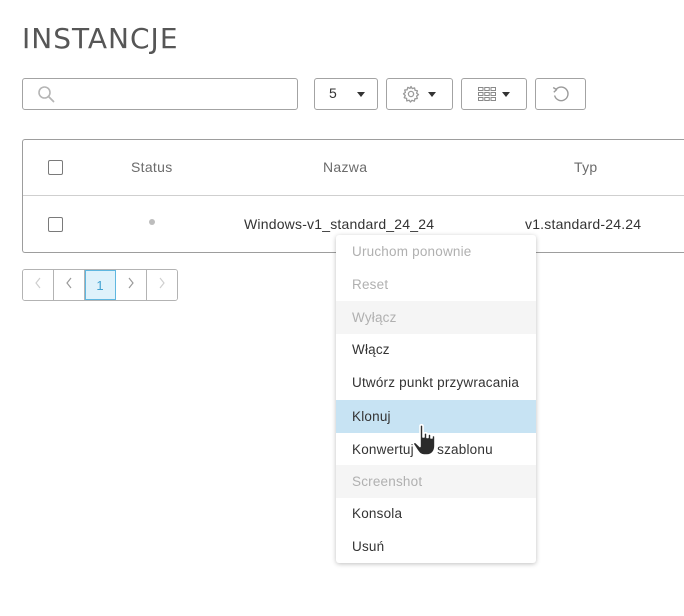  I want to click on menu-item-delete: Usuń, so click(436, 546).